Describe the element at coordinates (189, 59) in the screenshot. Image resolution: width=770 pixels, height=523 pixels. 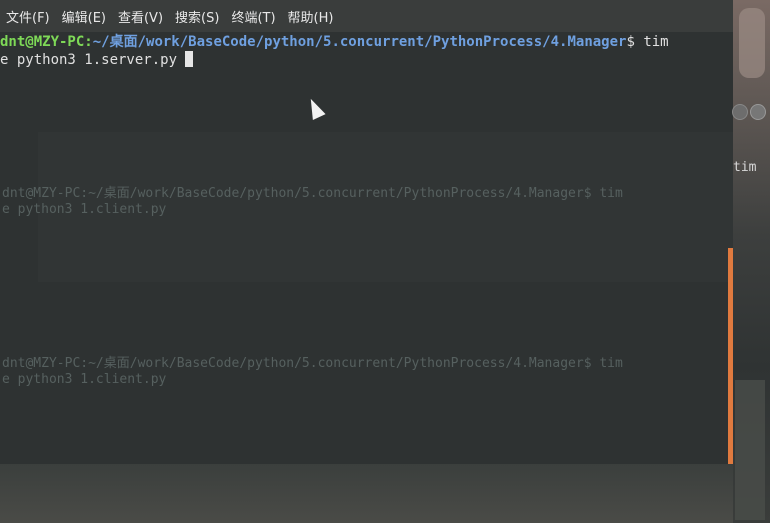
I see `text-cursor` at that location.